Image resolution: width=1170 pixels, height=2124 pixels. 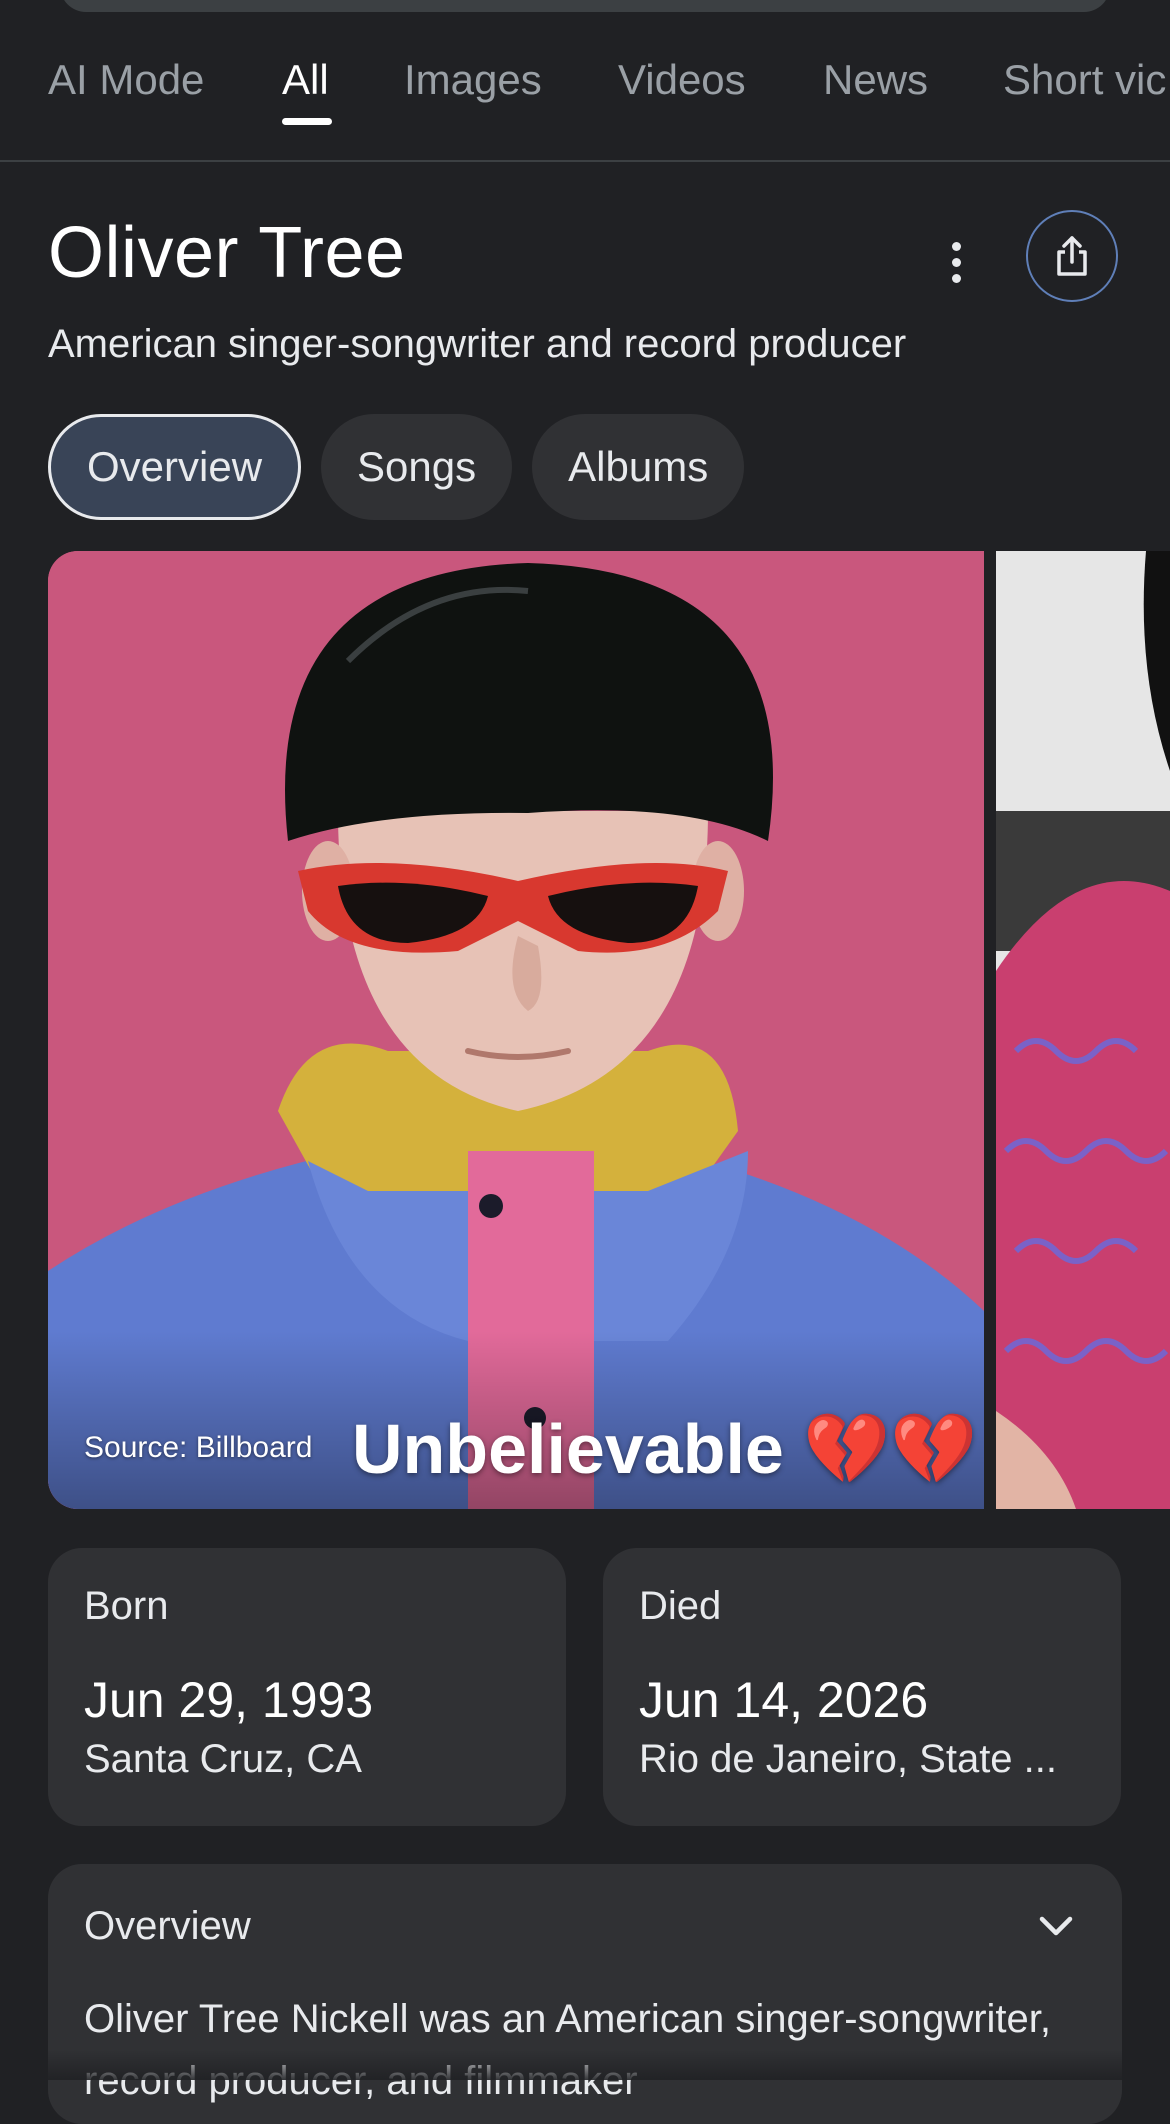 I want to click on died-label: Died, so click(x=680, y=1606).